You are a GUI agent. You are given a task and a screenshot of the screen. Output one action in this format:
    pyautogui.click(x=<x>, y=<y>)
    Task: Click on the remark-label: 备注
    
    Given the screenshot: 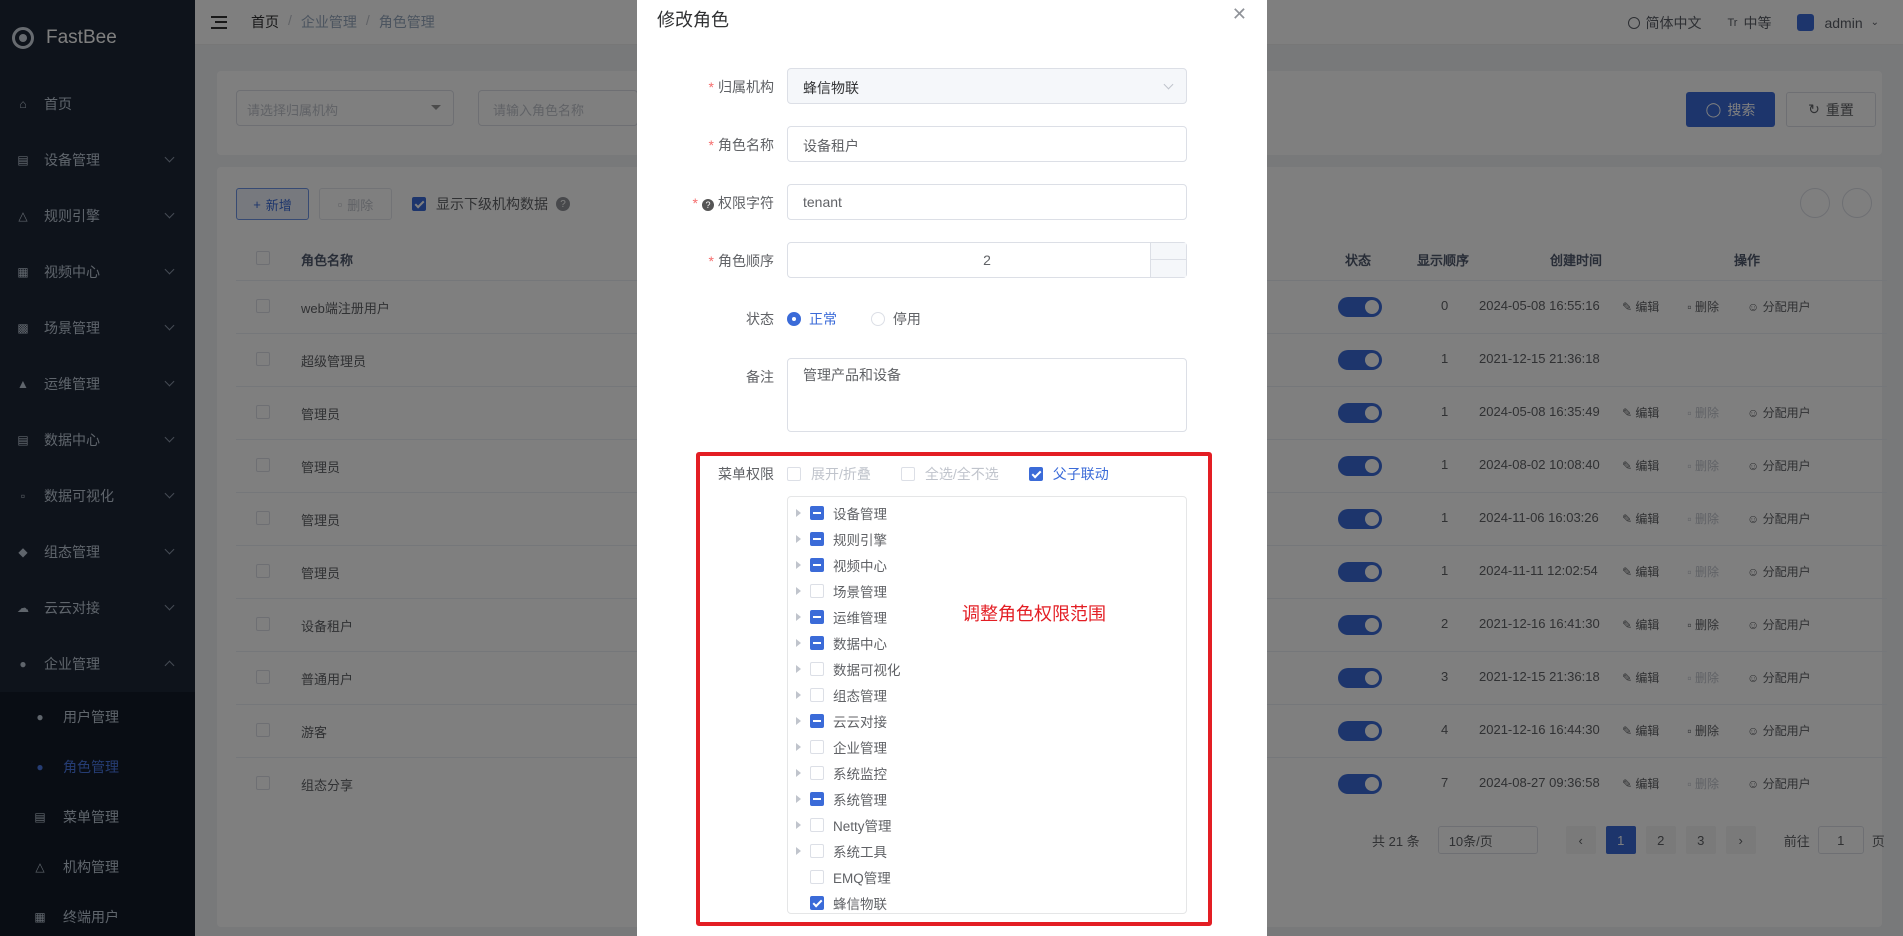 What is the action you would take?
    pyautogui.click(x=760, y=377)
    